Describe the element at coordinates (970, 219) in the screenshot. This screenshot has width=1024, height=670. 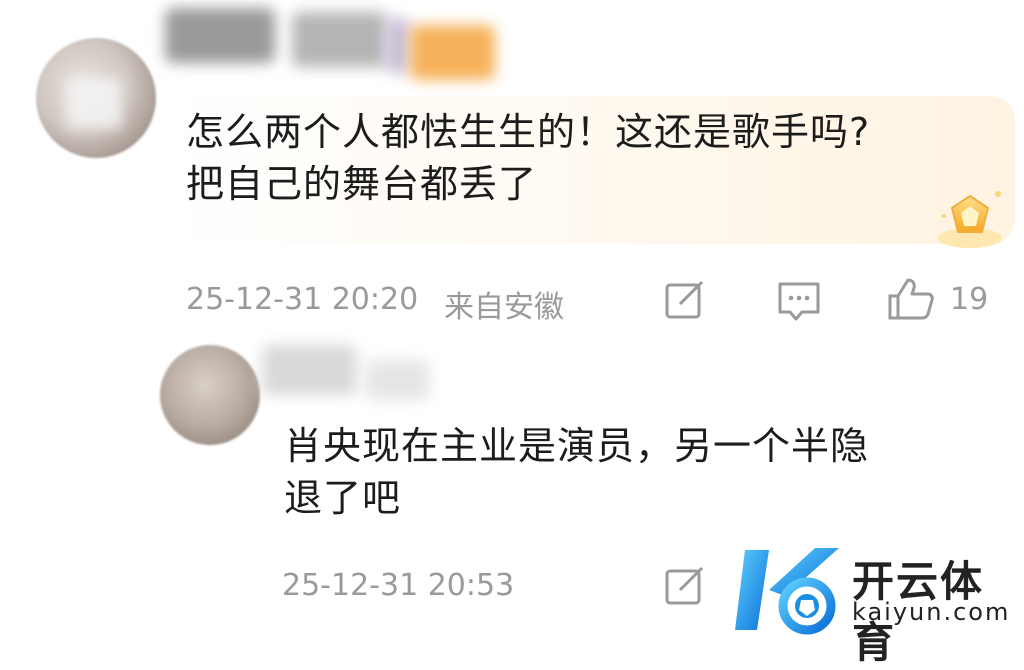
I see `vip-badge-icon` at that location.